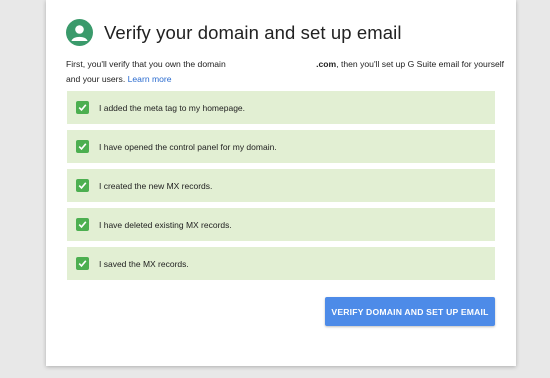  What do you see at coordinates (281, 263) in the screenshot?
I see `checklist-item: I saved the MX records.` at bounding box center [281, 263].